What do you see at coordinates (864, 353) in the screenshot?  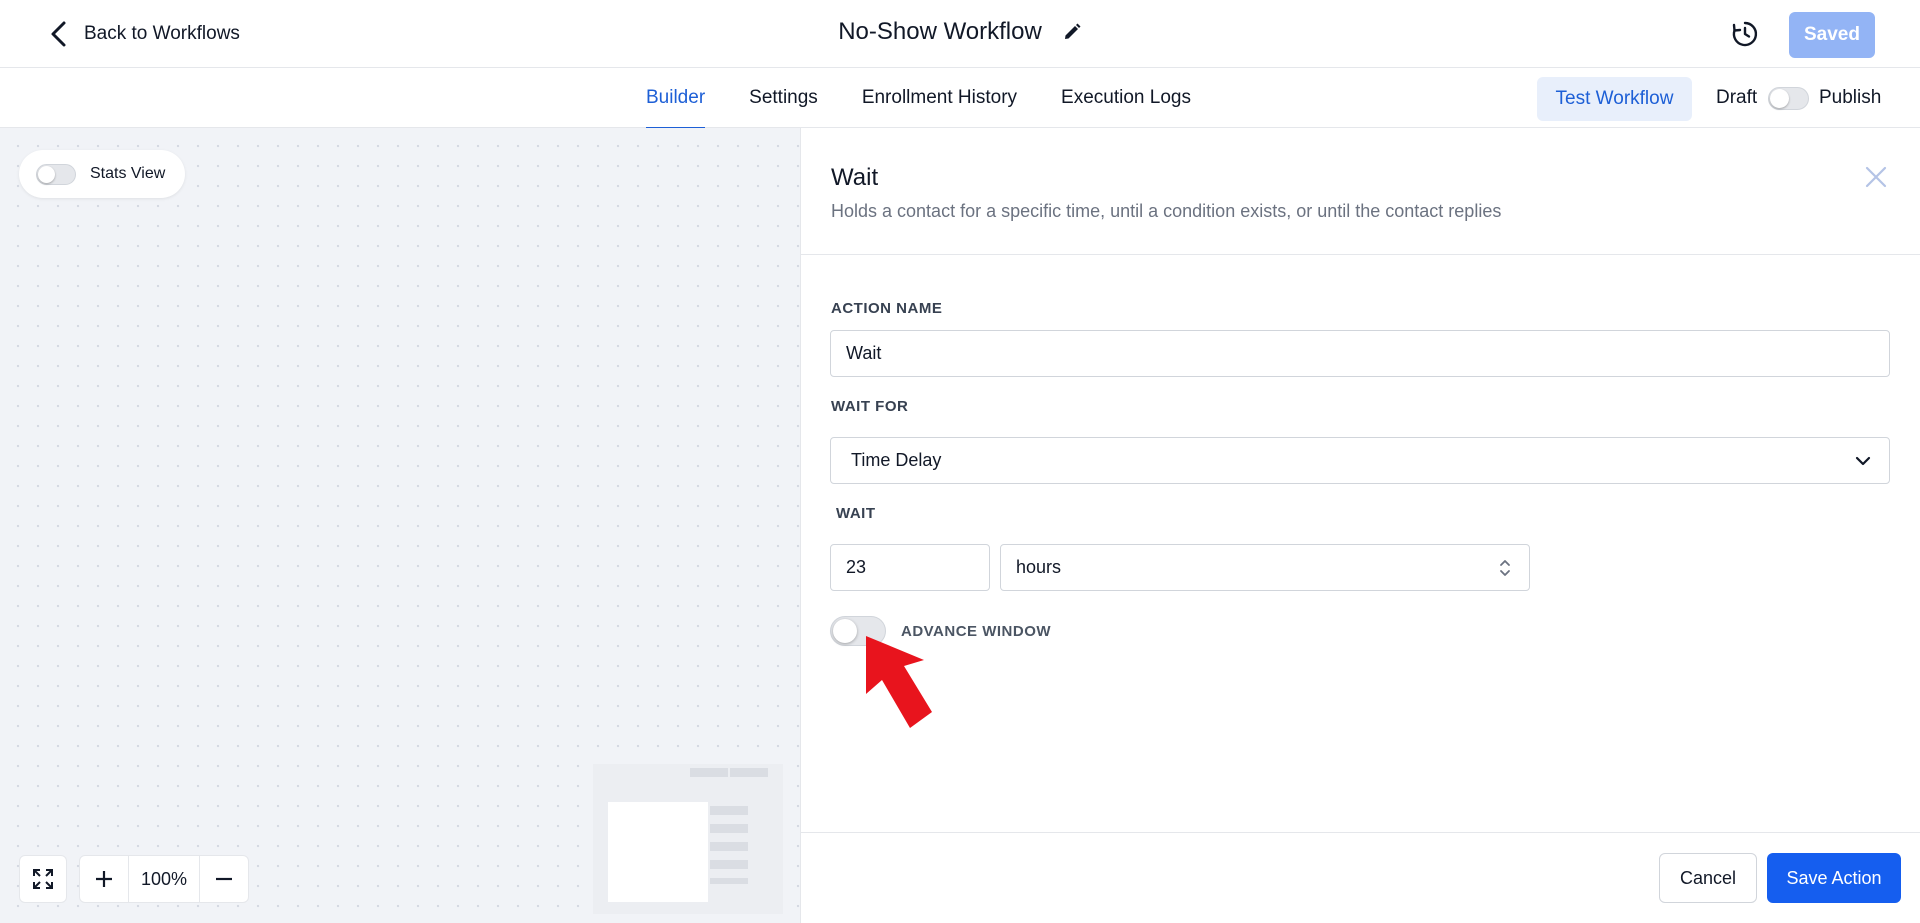 I see `action-name-value: Wait` at bounding box center [864, 353].